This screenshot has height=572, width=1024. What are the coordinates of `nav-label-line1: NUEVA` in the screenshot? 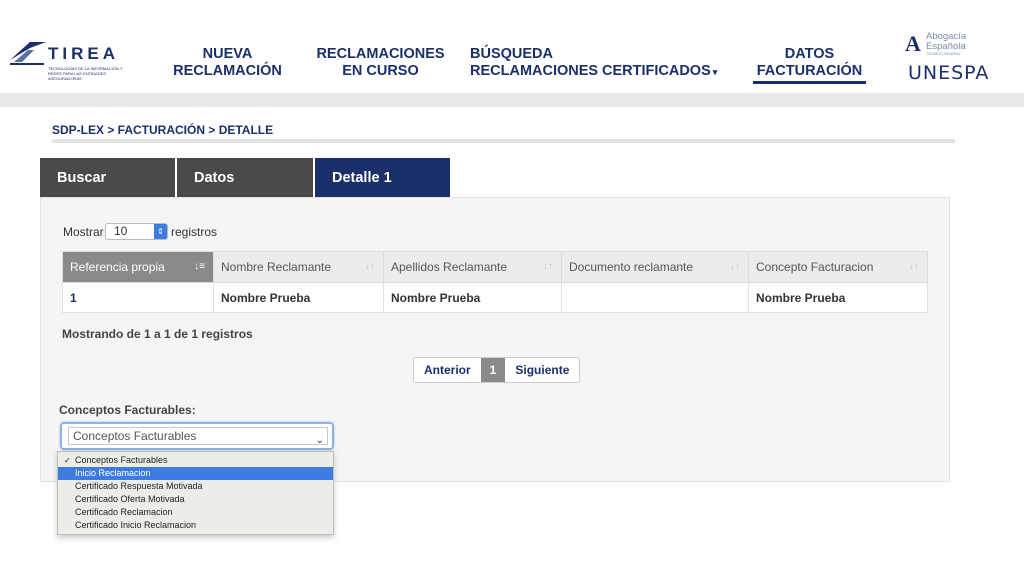 It's located at (227, 54).